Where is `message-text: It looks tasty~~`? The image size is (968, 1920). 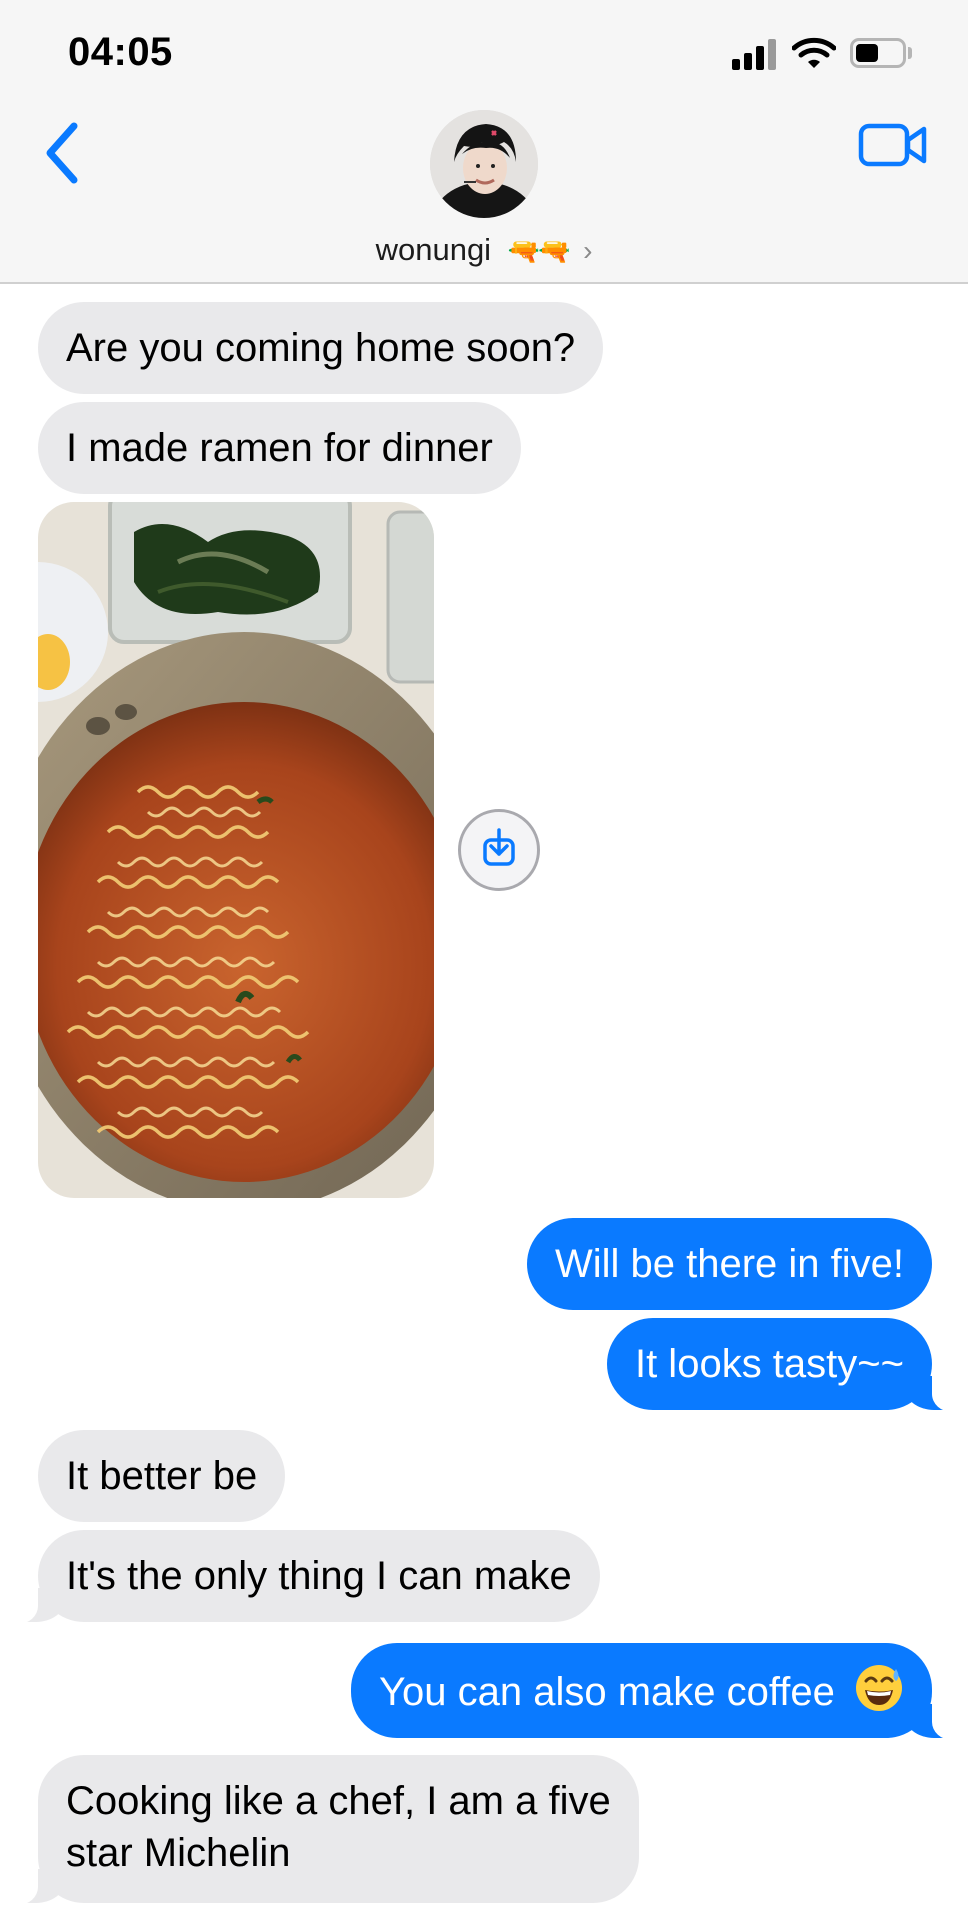
message-text: It looks tasty~~ is located at coordinates (769, 1364).